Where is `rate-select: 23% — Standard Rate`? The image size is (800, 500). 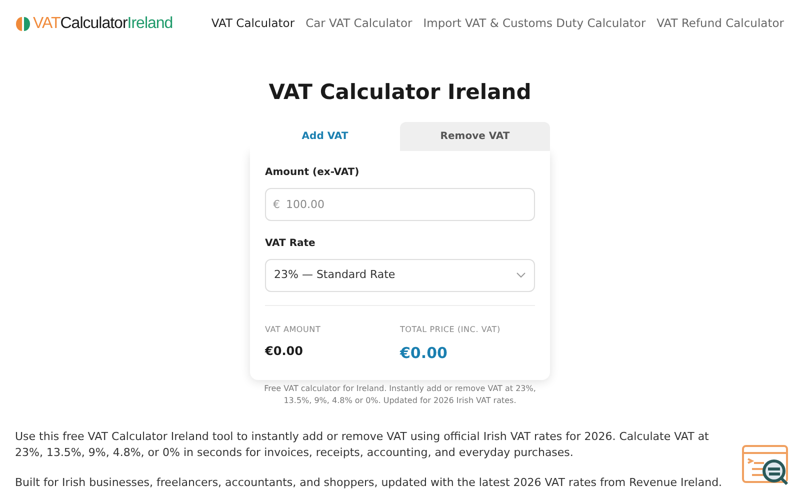 rate-select: 23% — Standard Rate is located at coordinates (400, 275).